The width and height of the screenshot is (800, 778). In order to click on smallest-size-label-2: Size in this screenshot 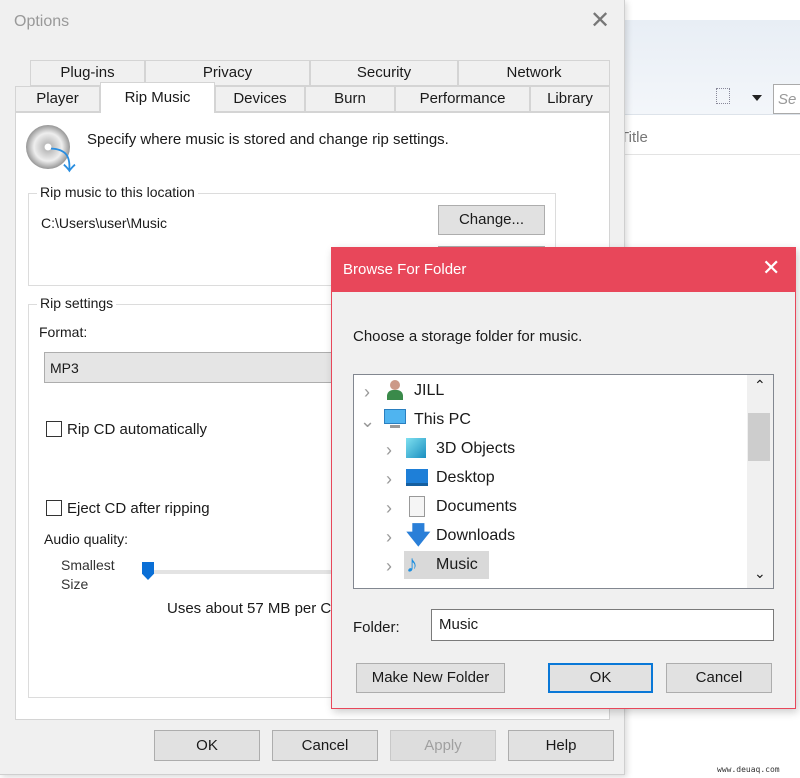, I will do `click(75, 584)`.